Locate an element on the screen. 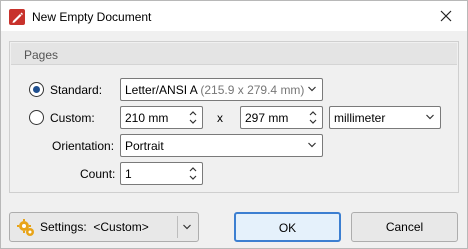 This screenshot has width=468, height=249. close-button is located at coordinates (446, 16).